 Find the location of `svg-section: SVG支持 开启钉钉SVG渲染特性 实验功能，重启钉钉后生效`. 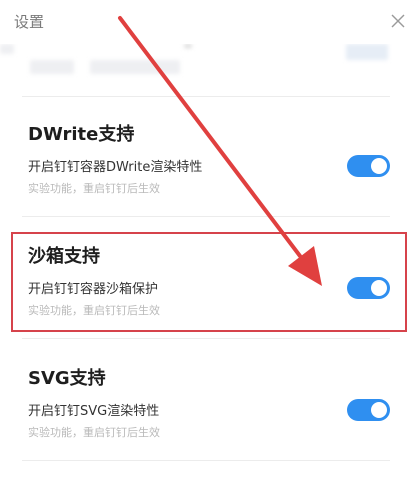

svg-section: SVG支持 开启钉钉SVG渲染特性 实验功能，重启钉钉后生效 is located at coordinates (209, 404).